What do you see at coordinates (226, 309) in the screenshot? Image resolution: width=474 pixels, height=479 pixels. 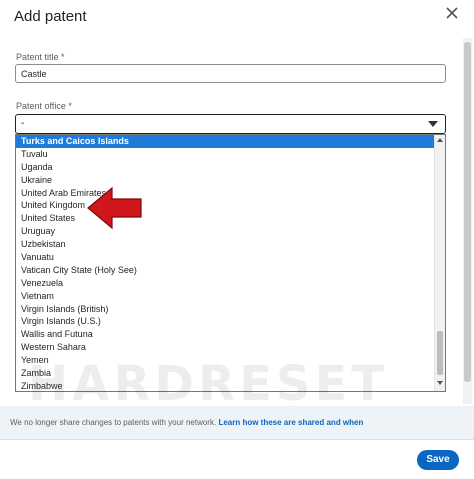 I see `dropdown-option: Virgin Islands (British)` at bounding box center [226, 309].